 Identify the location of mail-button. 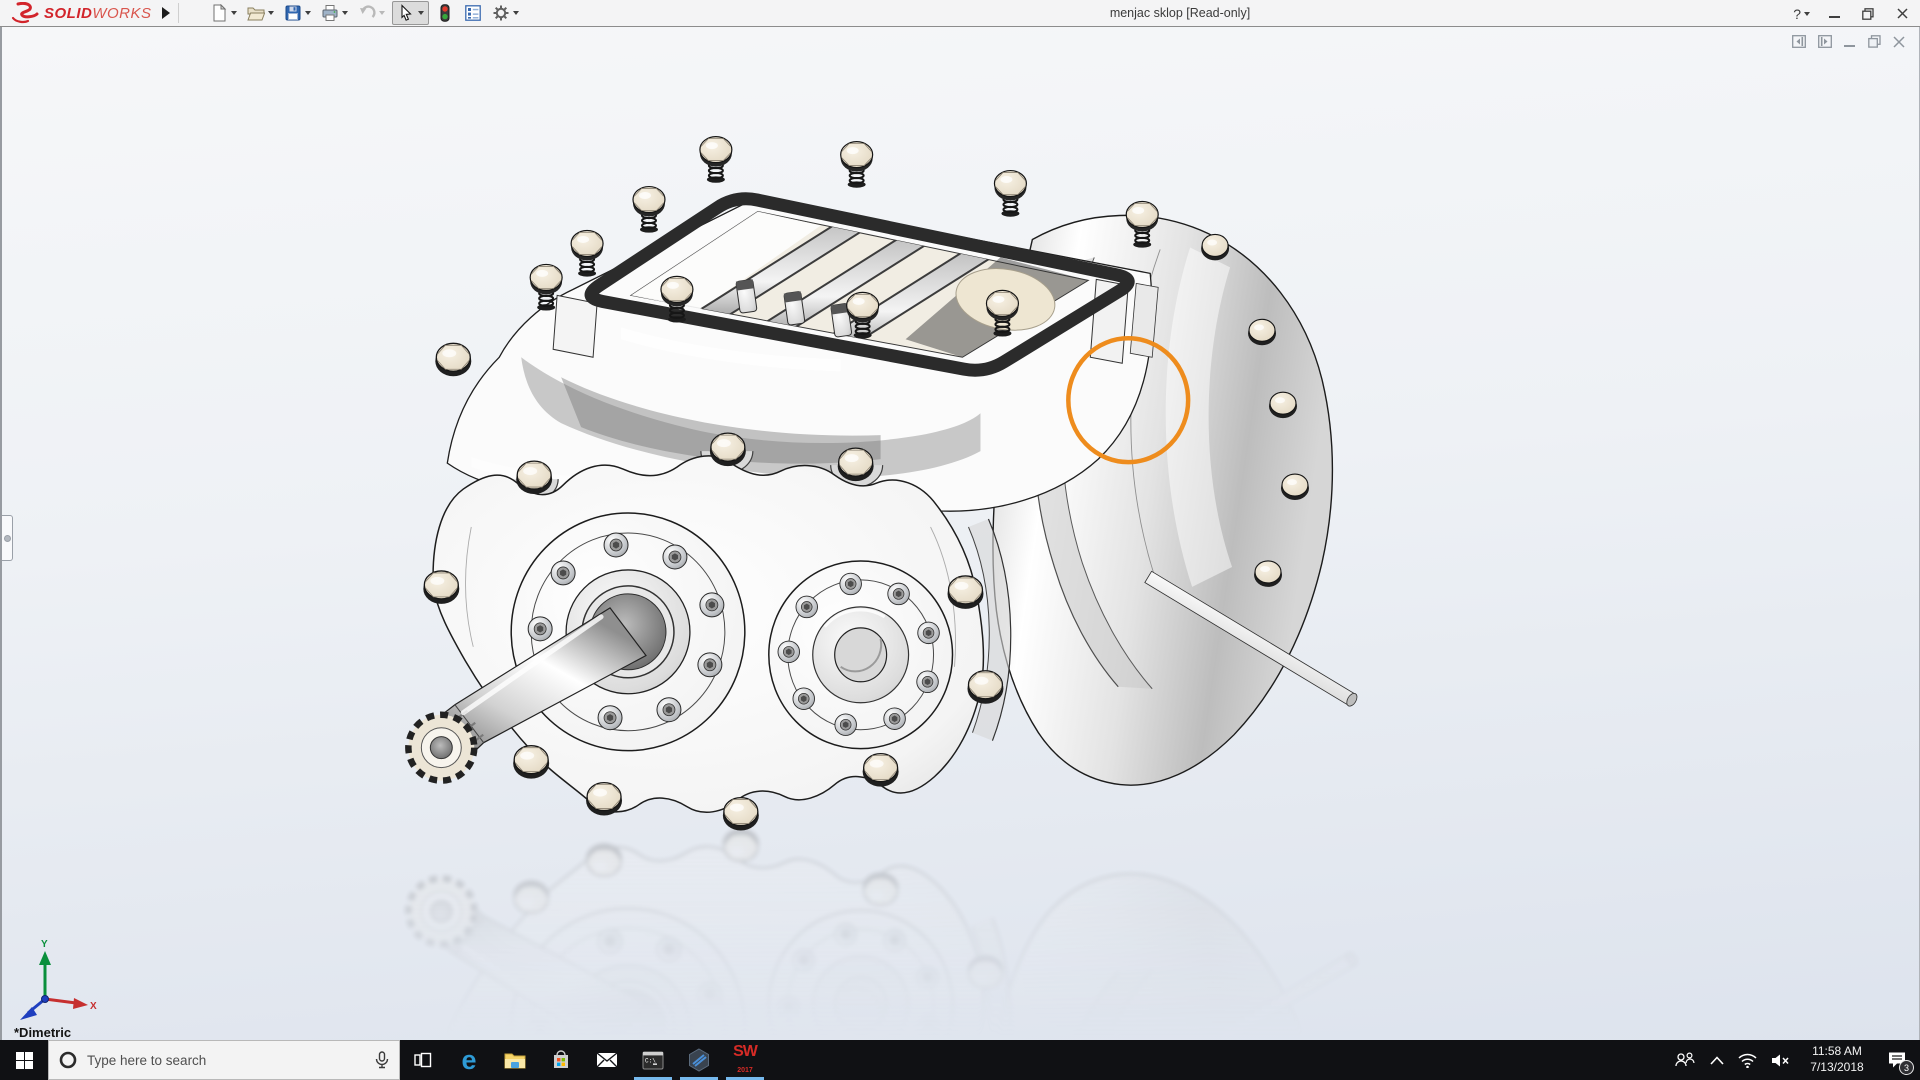
(607, 1060).